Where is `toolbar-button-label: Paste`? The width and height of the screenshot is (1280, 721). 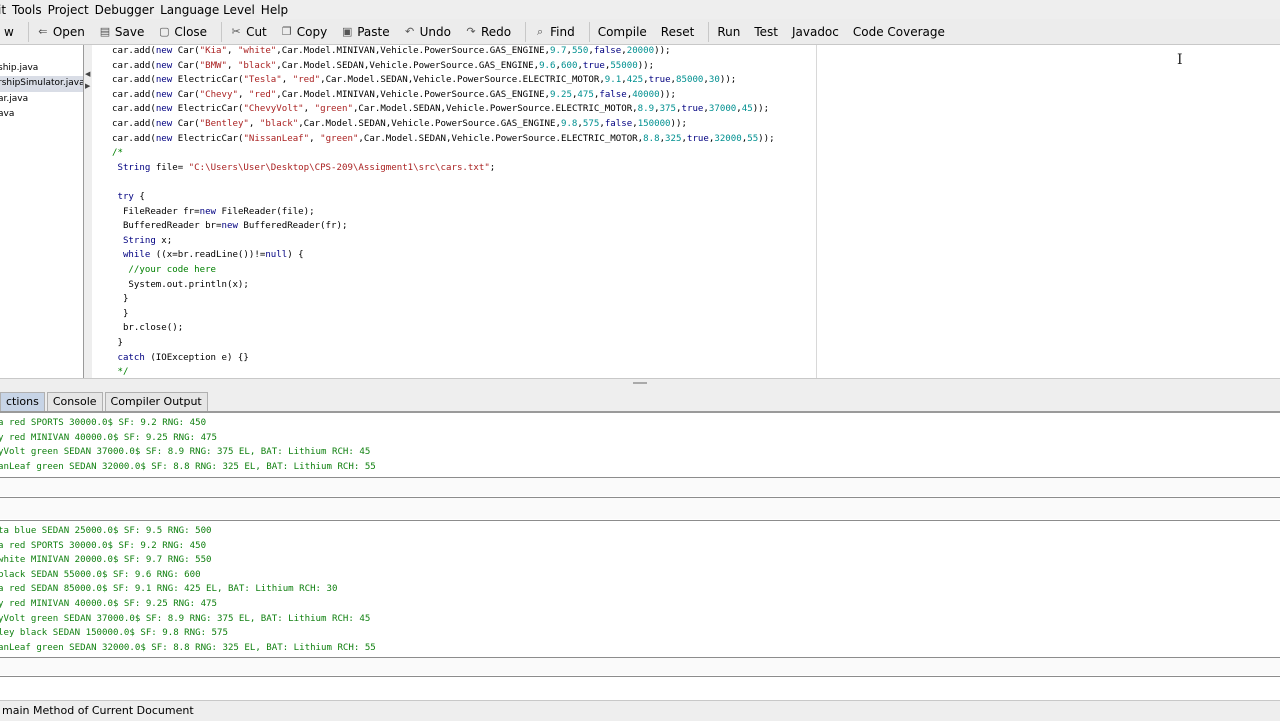 toolbar-button-label: Paste is located at coordinates (373, 31).